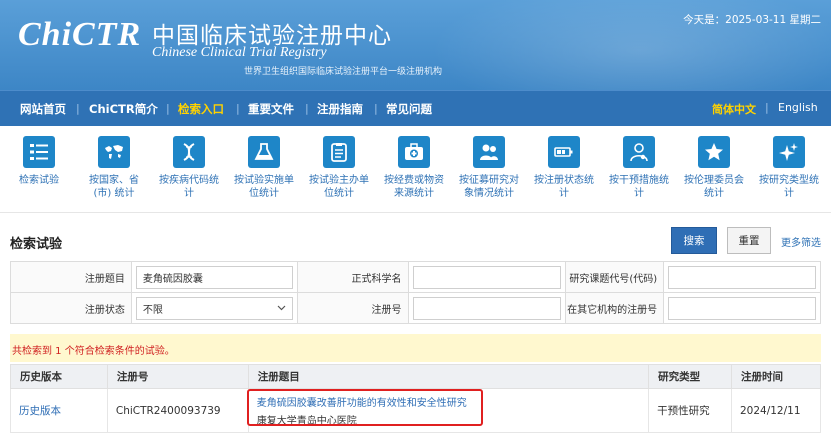 The image size is (831, 434). I want to click on reg-title-label: 注册题目, so click(71, 277).